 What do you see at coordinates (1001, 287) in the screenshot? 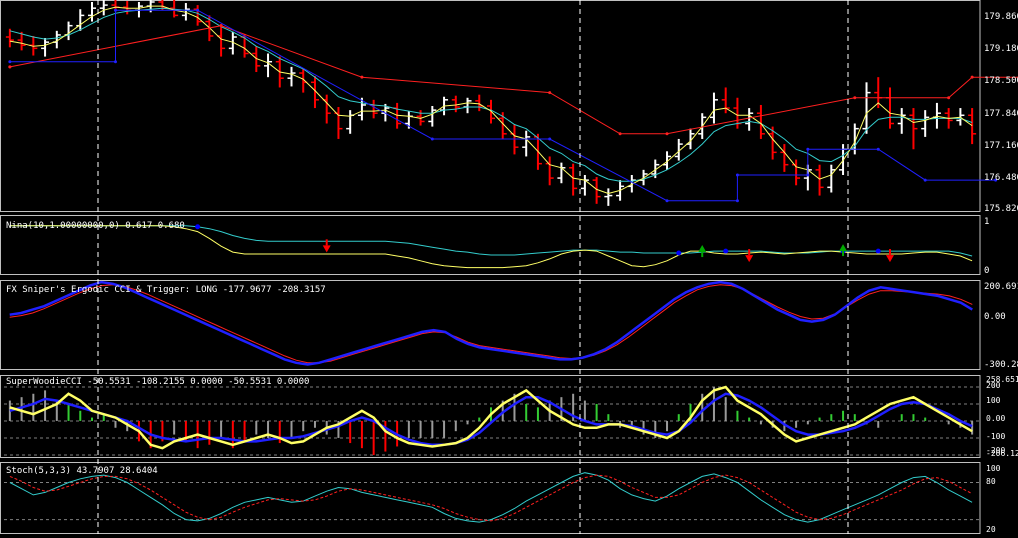
I see `ergodic-tick: 200.691` at bounding box center [1001, 287].